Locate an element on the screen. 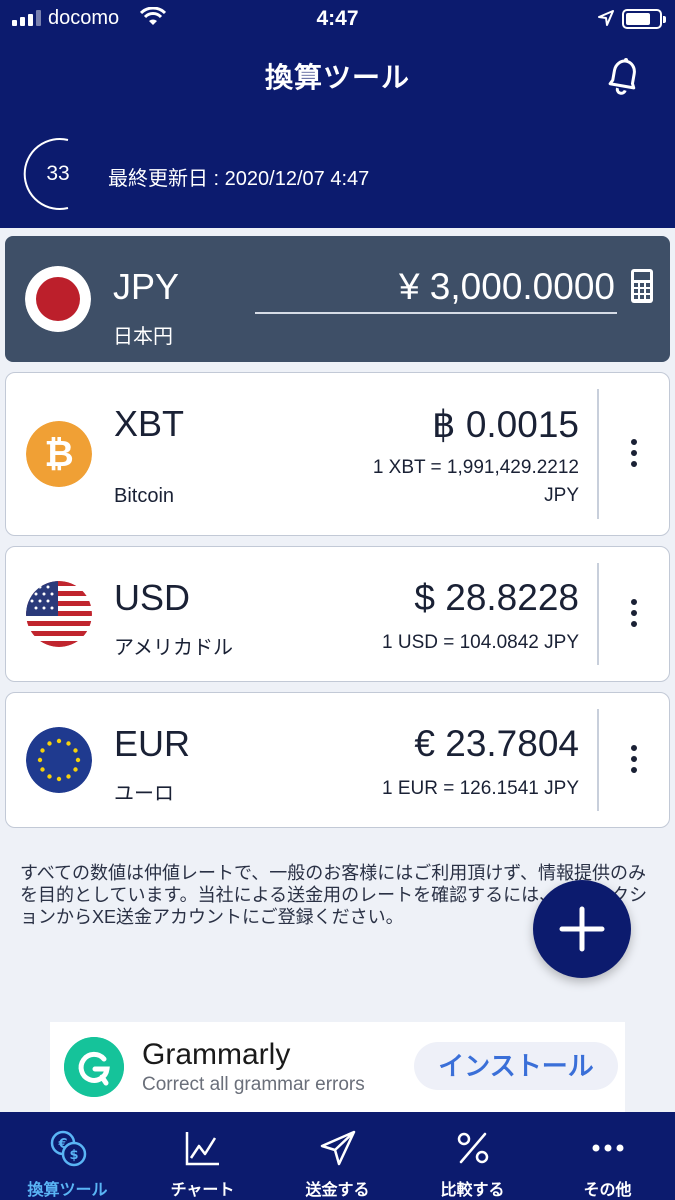 This screenshot has width=675, height=1200. converted-amount: $ 28.8228 is located at coordinates (496, 597).